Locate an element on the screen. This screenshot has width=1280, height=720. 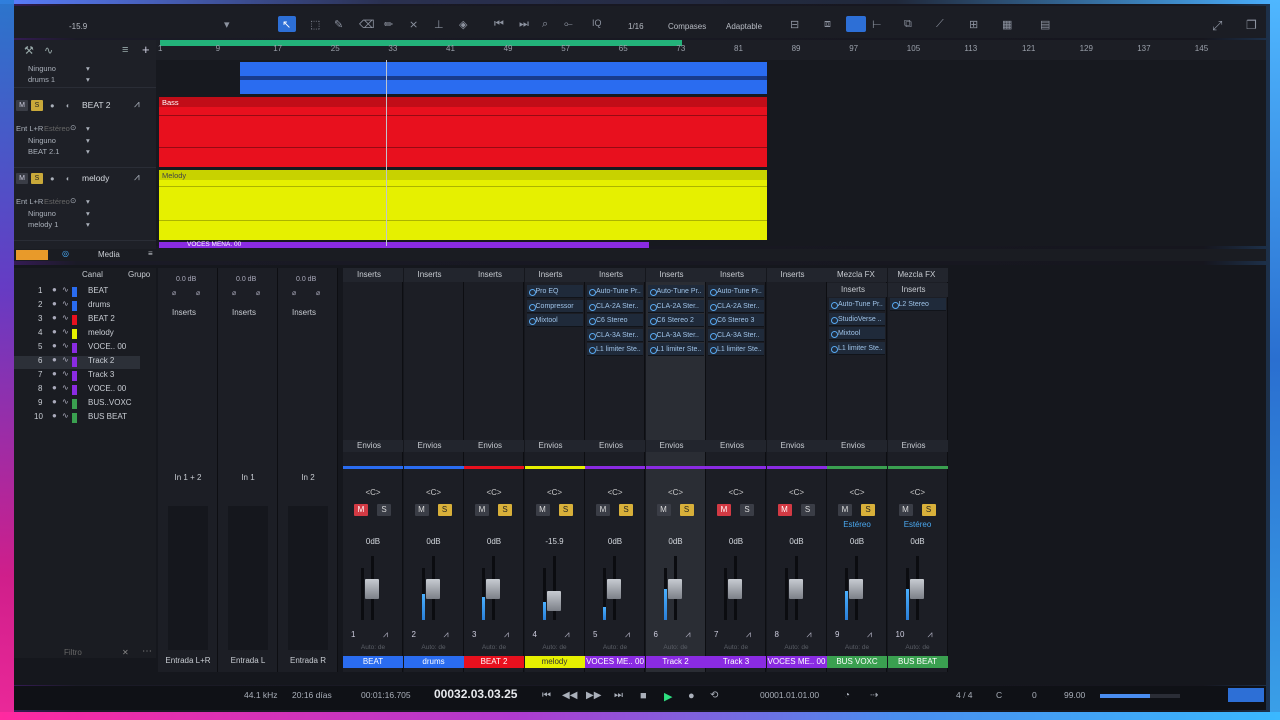
channel-strip: Inserts Envios <C> M S 0dB 1 ⩘ Auto: de BEAT is located at coordinates (373, 470).